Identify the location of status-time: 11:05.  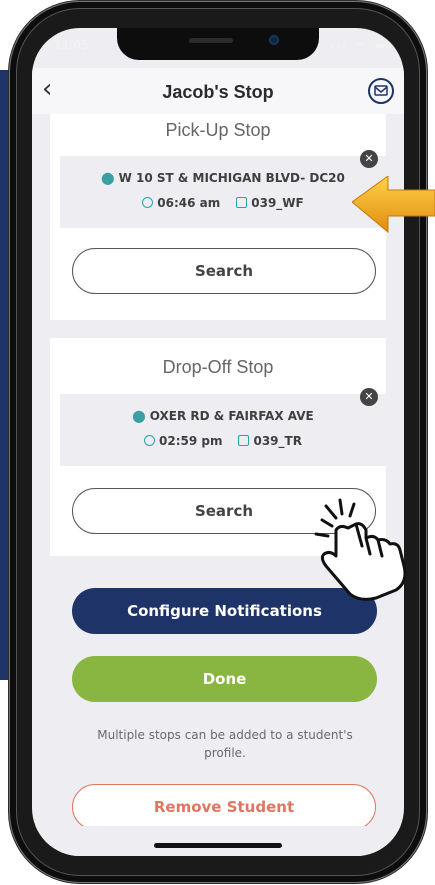
(71, 45).